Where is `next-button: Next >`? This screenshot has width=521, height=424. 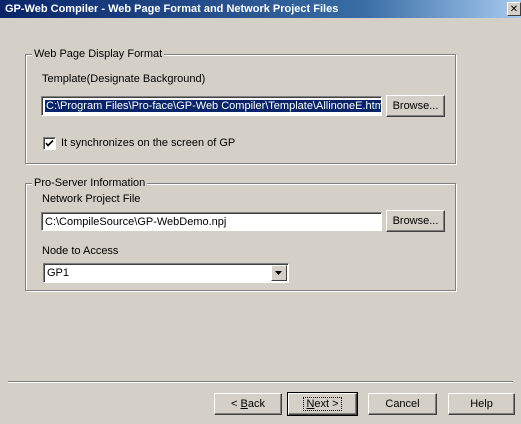
next-button: Next > is located at coordinates (322, 404).